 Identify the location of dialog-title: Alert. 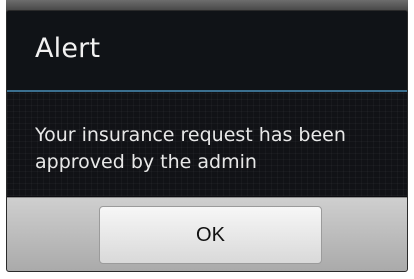
(68, 48).